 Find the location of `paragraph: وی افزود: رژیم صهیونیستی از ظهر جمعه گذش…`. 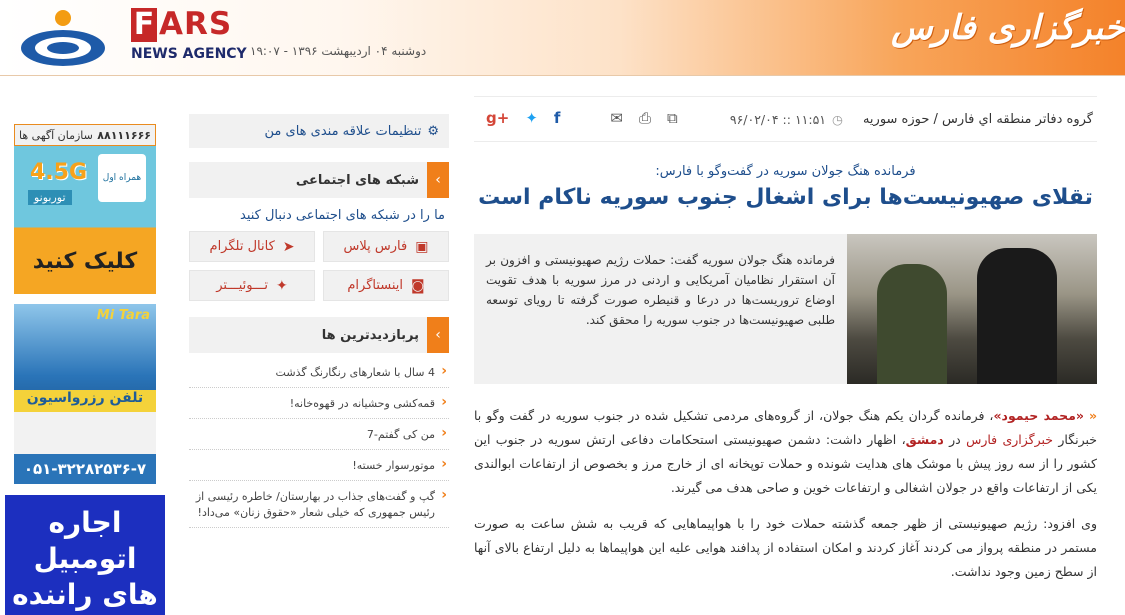

paragraph: وی افزود: رژیم صهیونیستی از ظهر جمعه گذش… is located at coordinates (785, 547).